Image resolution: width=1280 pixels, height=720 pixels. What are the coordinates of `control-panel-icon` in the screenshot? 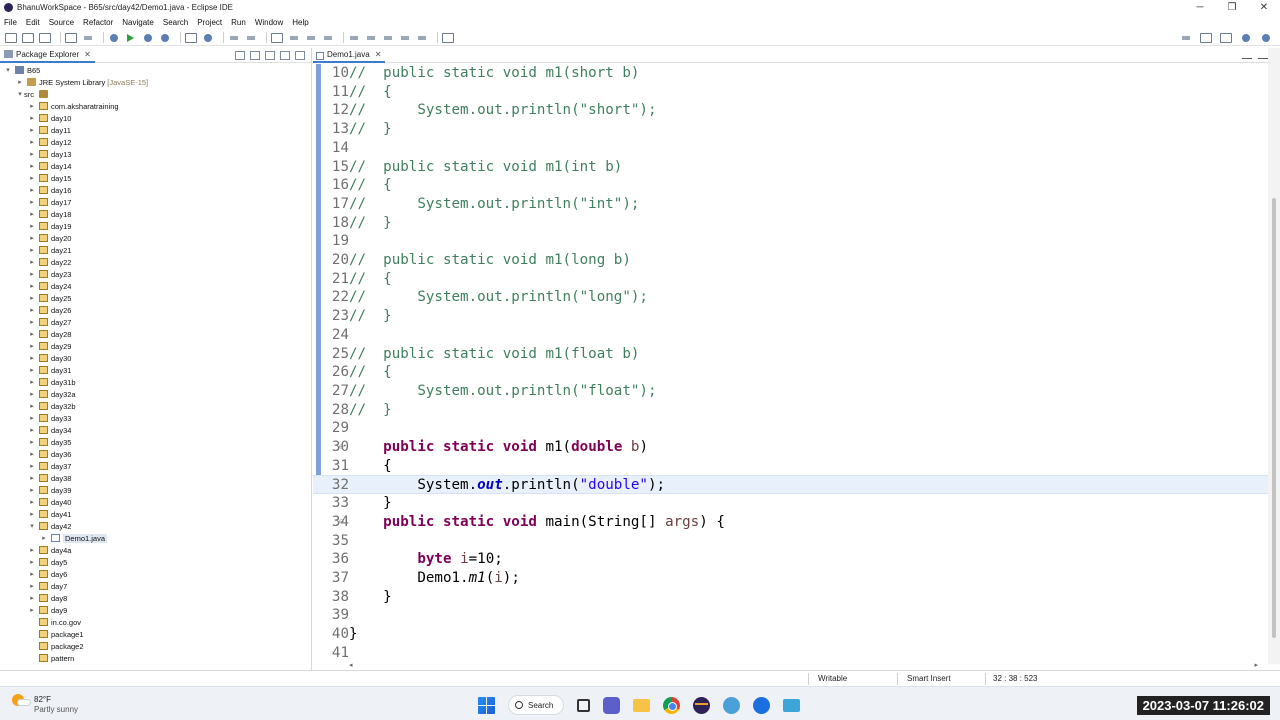 It's located at (731, 705).